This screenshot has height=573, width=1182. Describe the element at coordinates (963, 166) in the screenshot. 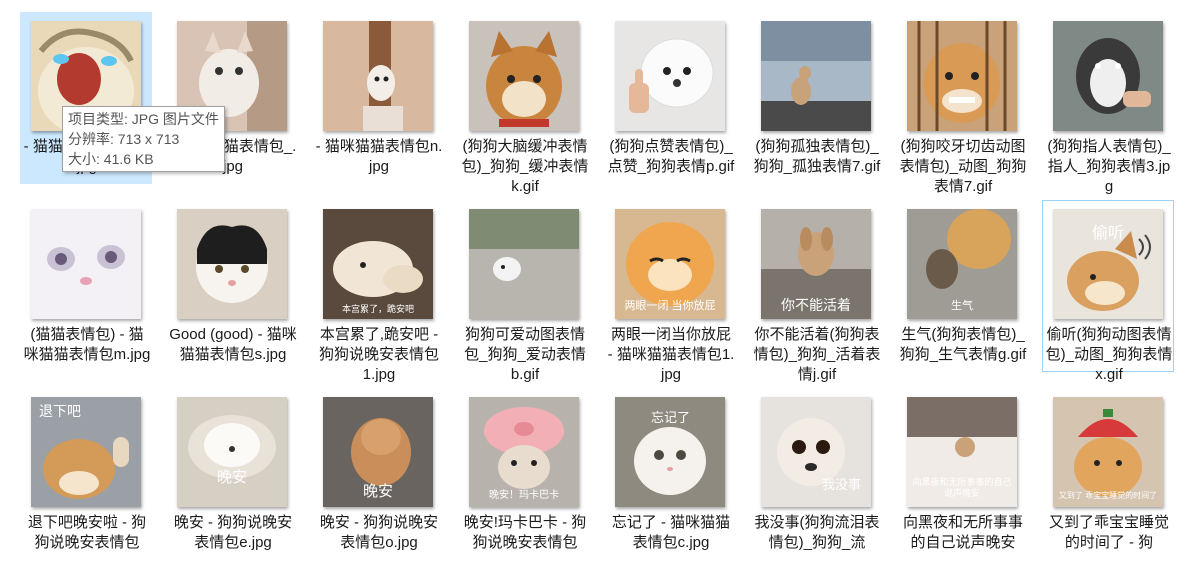

I see `file-name: (狗狗咬牙切齿动图表情包)_动图_狗狗表情7.gif` at that location.